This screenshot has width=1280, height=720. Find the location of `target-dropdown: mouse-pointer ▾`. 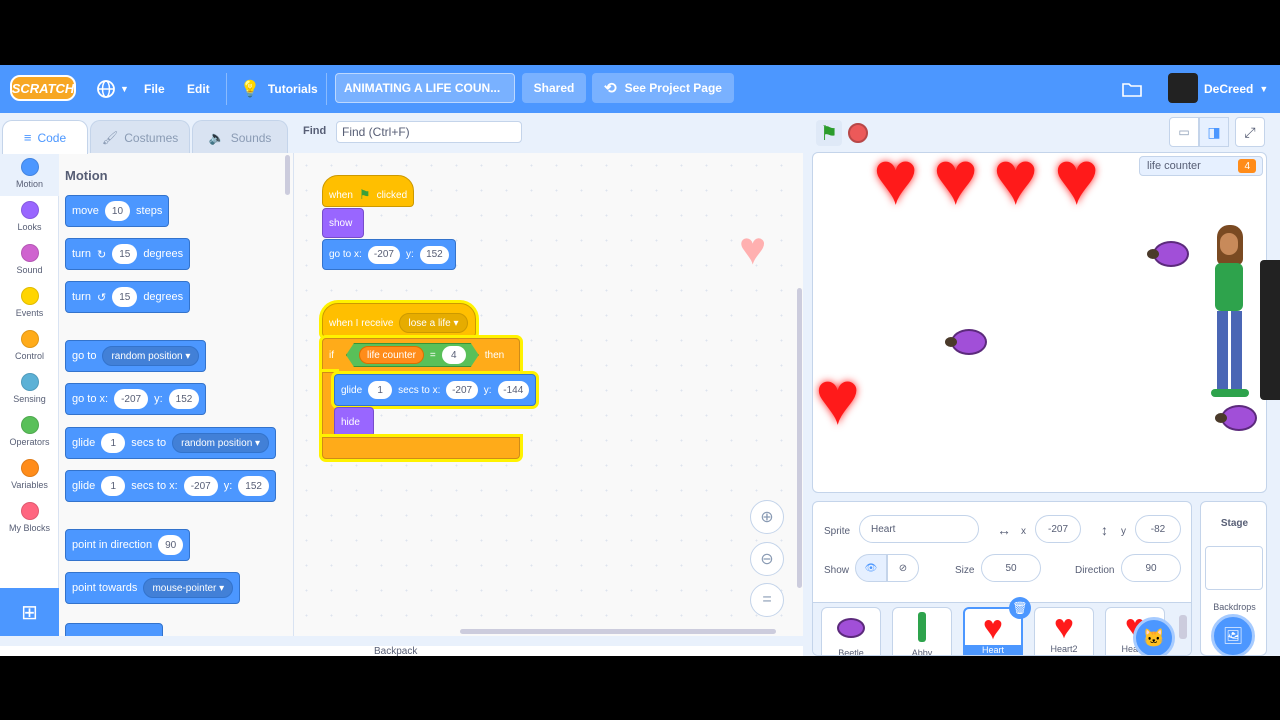

target-dropdown: mouse-pointer ▾ is located at coordinates (188, 588).